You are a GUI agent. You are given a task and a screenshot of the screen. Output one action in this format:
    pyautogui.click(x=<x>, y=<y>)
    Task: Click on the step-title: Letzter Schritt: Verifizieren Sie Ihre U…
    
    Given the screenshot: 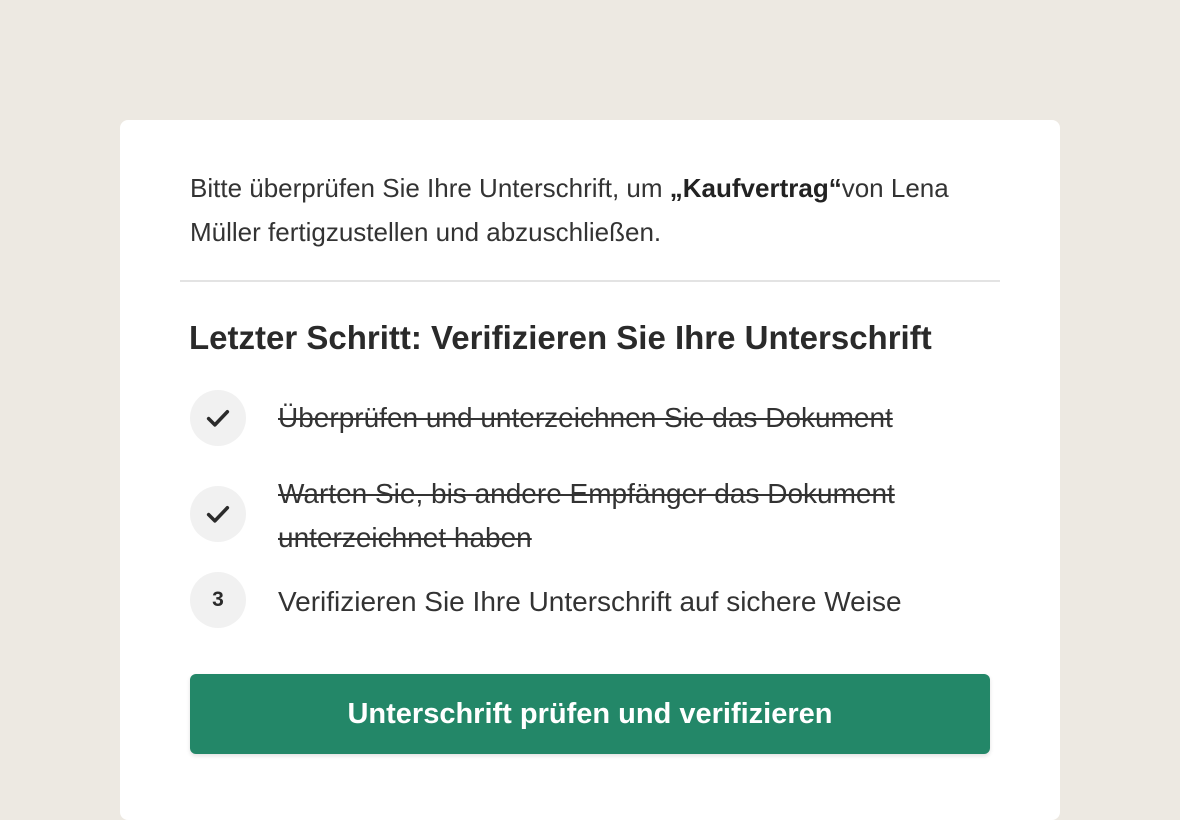 What is the action you would take?
    pyautogui.click(x=560, y=337)
    